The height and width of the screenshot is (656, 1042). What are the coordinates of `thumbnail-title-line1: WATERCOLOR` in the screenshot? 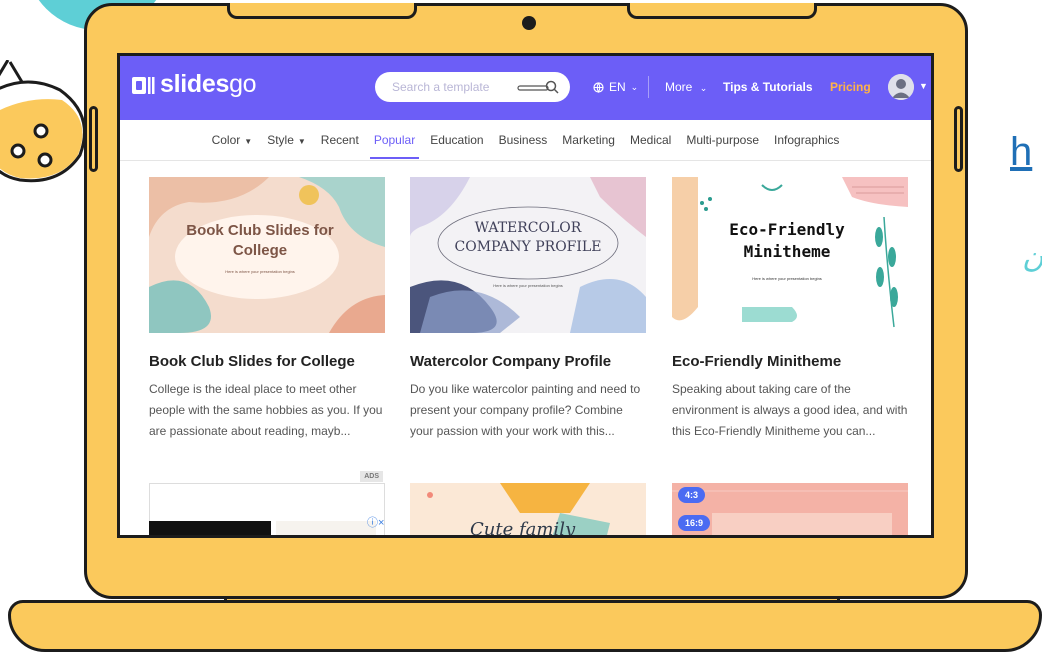 It's located at (528, 228).